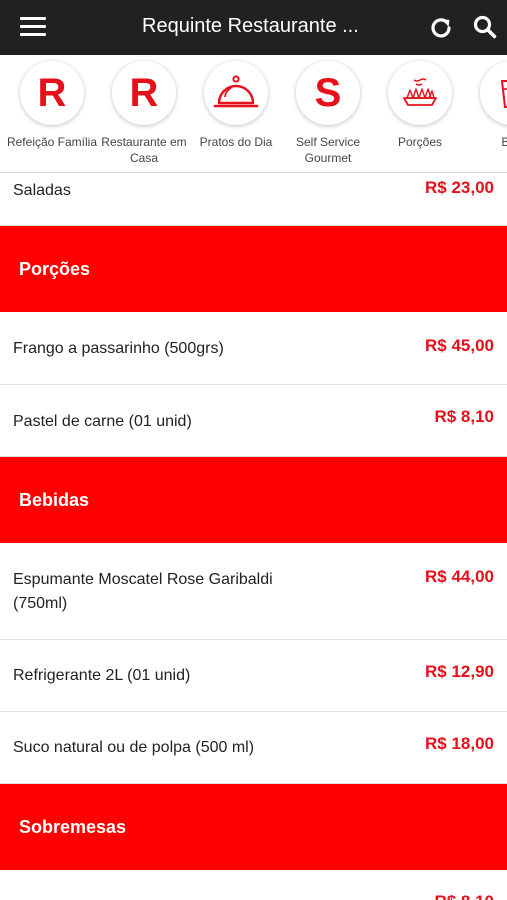 This screenshot has height=900, width=507. Describe the element at coordinates (420, 93) in the screenshot. I see `food-tray-icon` at that location.